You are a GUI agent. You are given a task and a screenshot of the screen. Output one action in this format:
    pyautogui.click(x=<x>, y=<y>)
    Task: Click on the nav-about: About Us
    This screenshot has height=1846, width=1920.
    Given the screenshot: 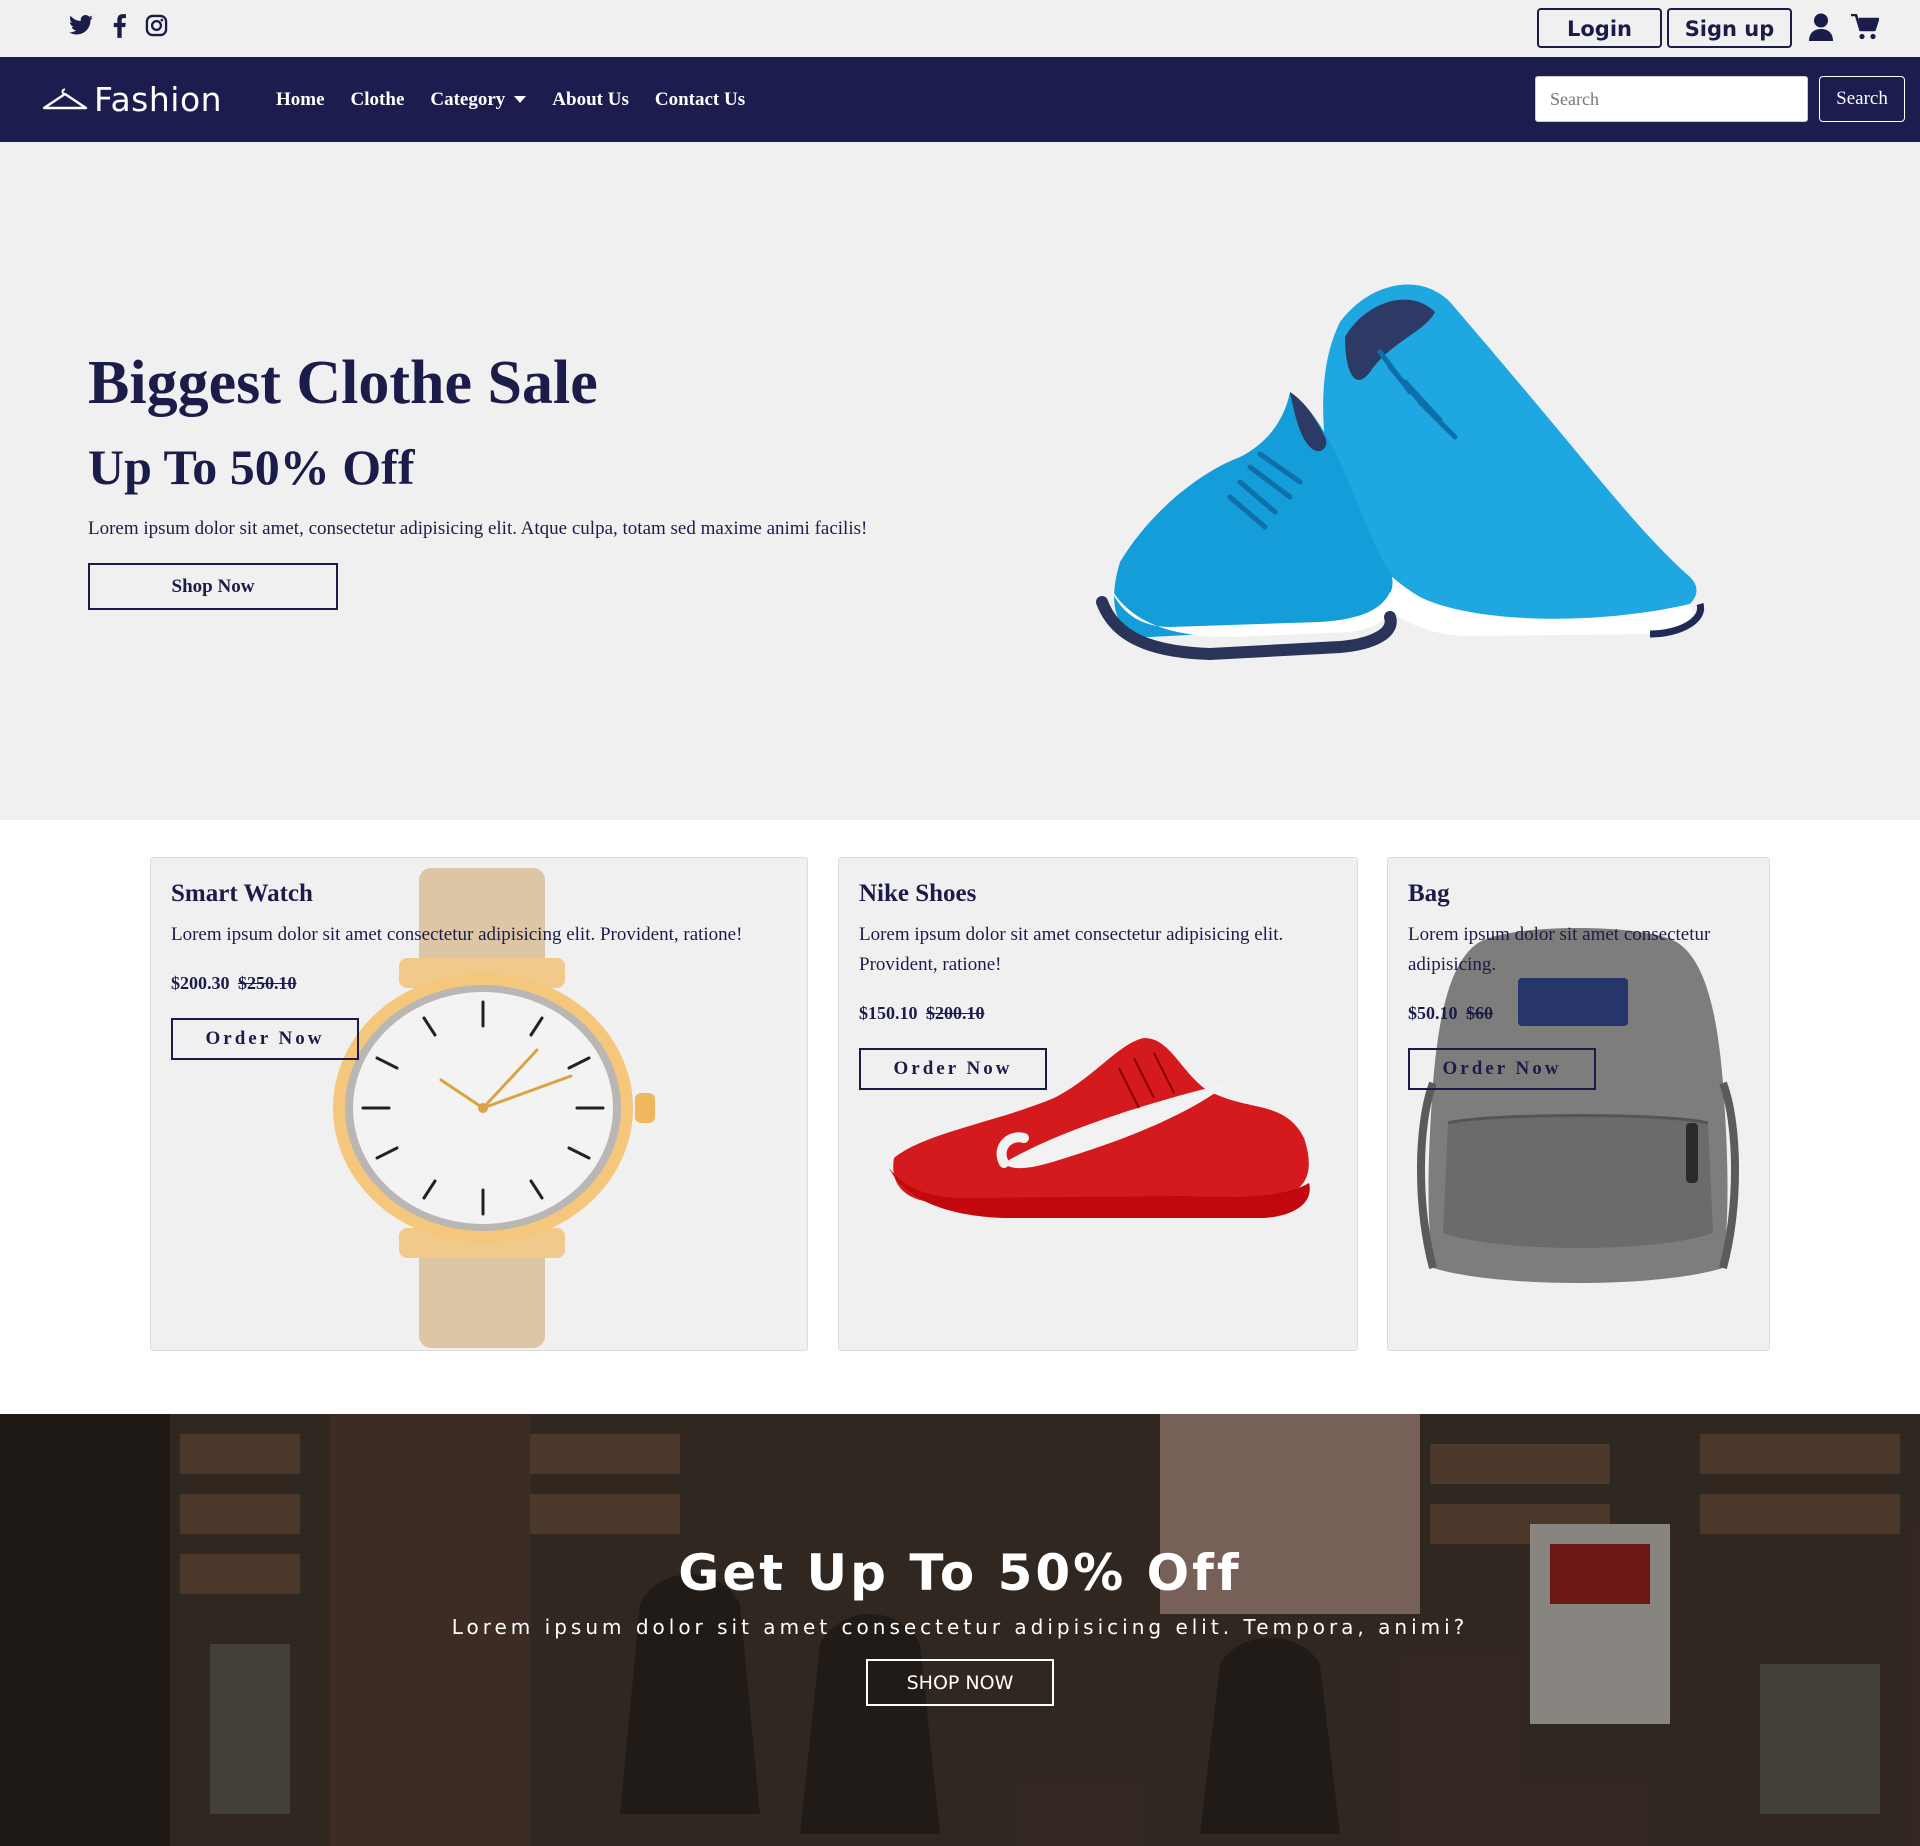 What is the action you would take?
    pyautogui.click(x=590, y=100)
    